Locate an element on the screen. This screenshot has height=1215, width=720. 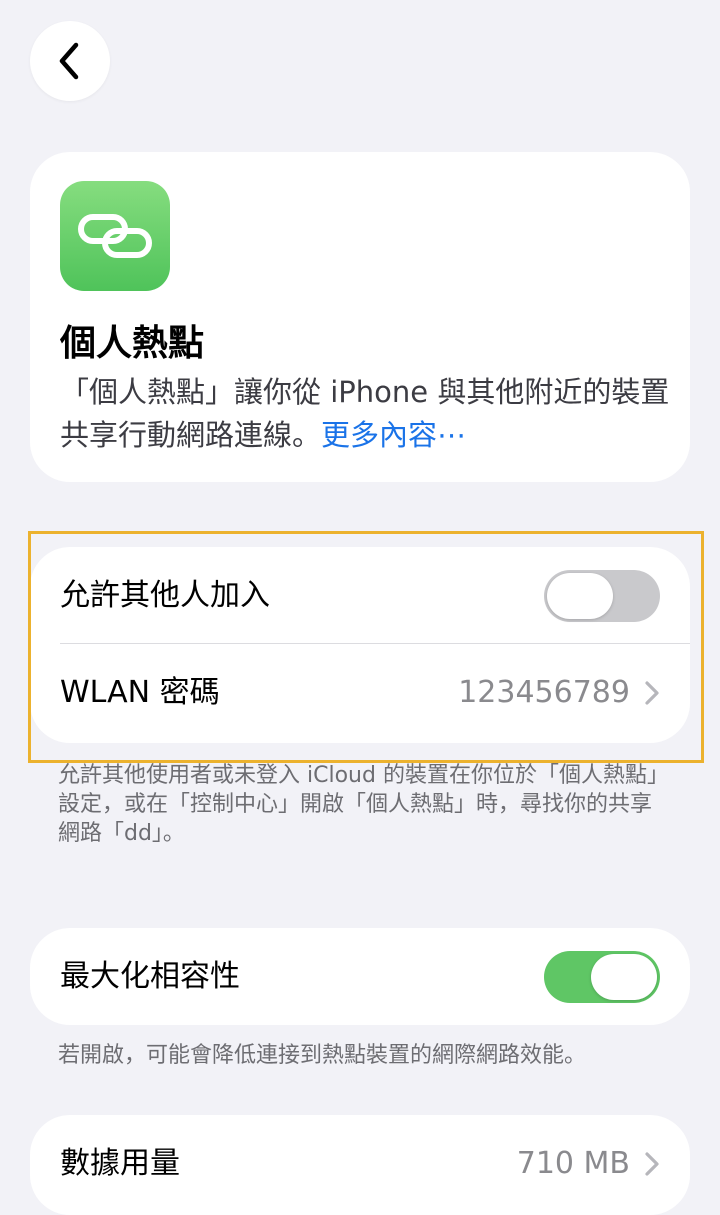
data-usage-value: 710 MB is located at coordinates (573, 1163).